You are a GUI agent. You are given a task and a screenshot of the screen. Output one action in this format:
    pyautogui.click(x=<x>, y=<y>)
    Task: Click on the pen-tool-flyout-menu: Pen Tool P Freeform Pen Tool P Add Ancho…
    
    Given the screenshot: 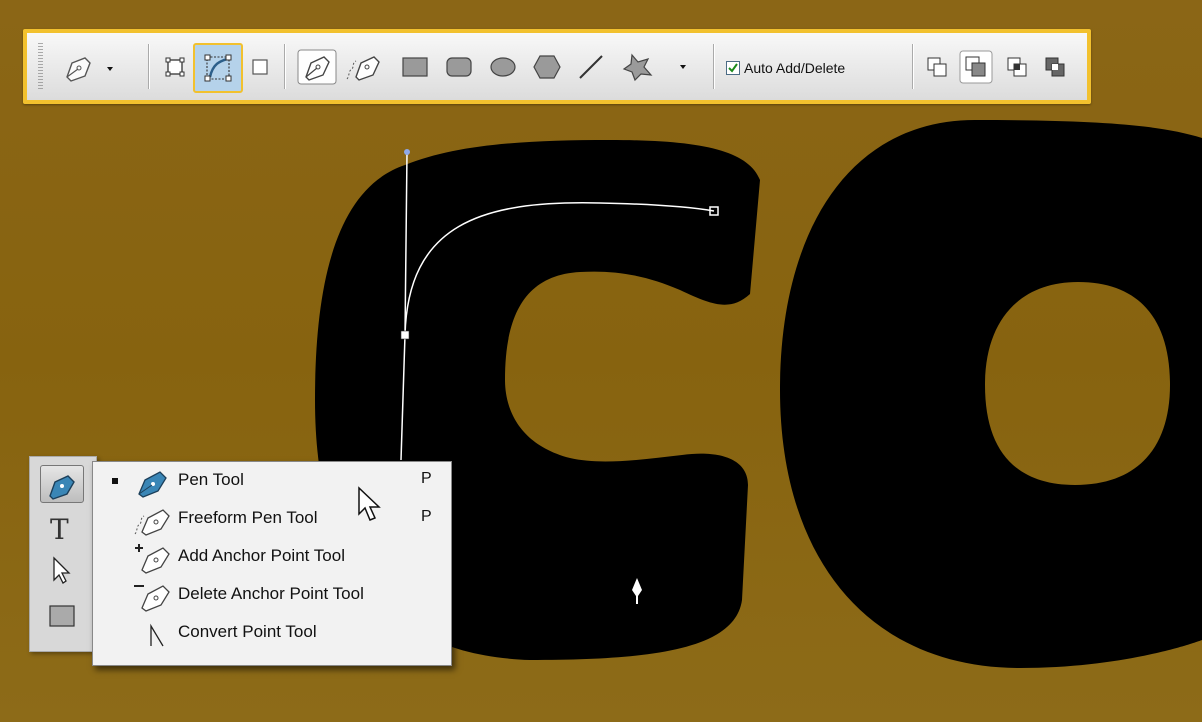 What is the action you would take?
    pyautogui.click(x=272, y=563)
    